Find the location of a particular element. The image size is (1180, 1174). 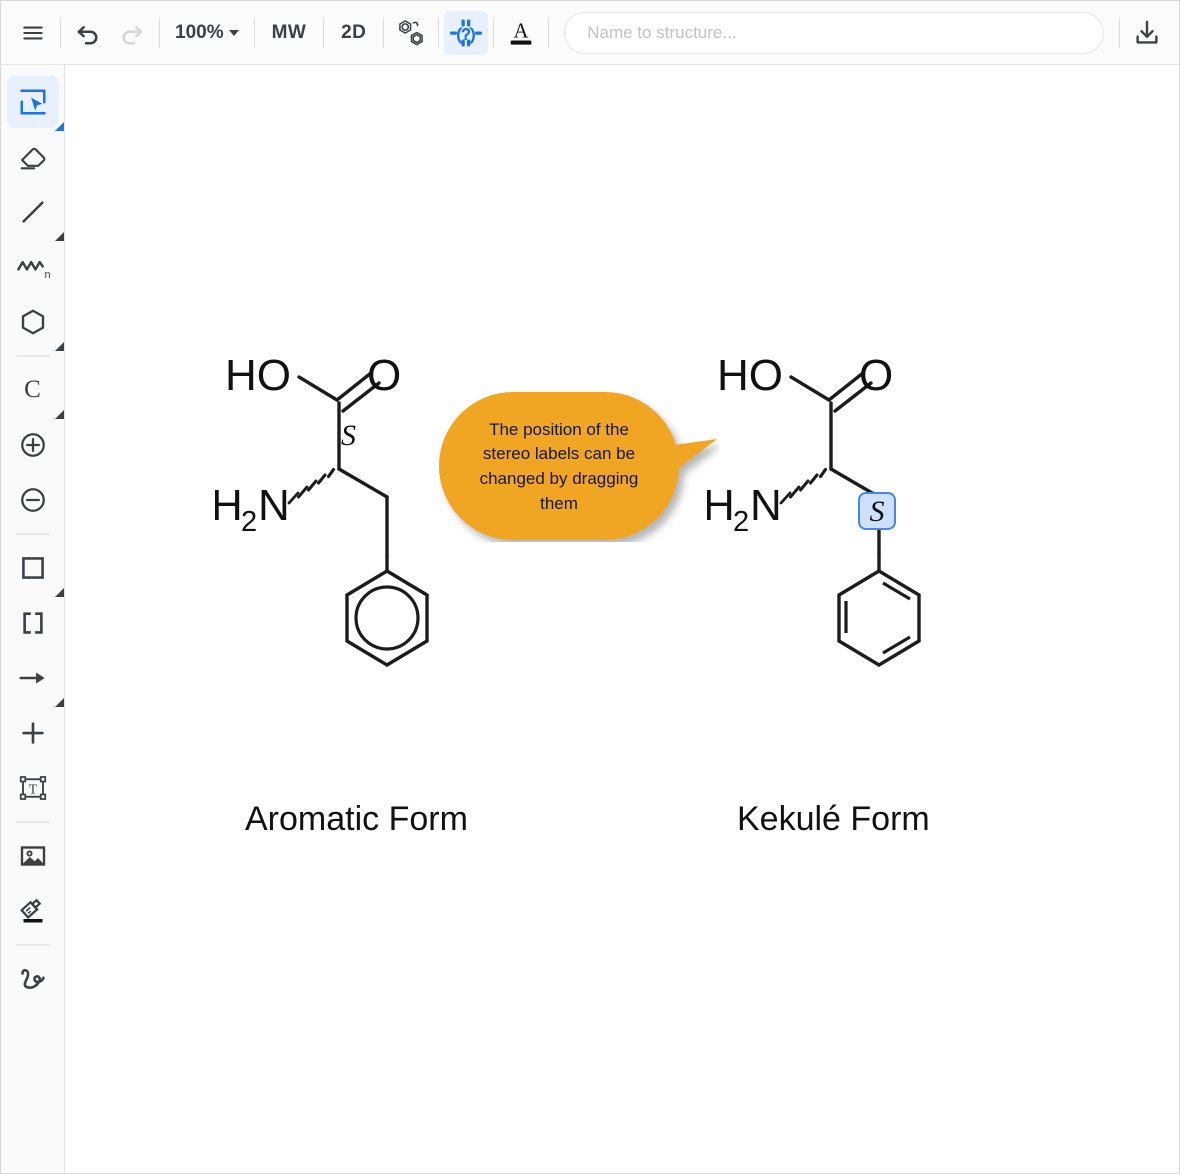

chevron-down-icon is located at coordinates (233, 32).